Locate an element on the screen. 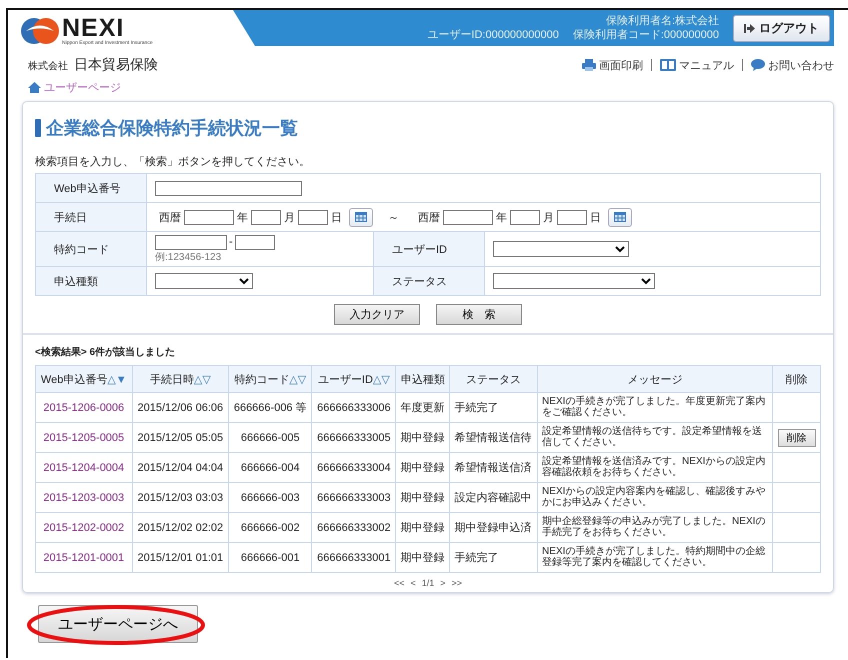 Image resolution: width=848 pixels, height=660 pixels. table-cell: 666666-005 is located at coordinates (270, 437).